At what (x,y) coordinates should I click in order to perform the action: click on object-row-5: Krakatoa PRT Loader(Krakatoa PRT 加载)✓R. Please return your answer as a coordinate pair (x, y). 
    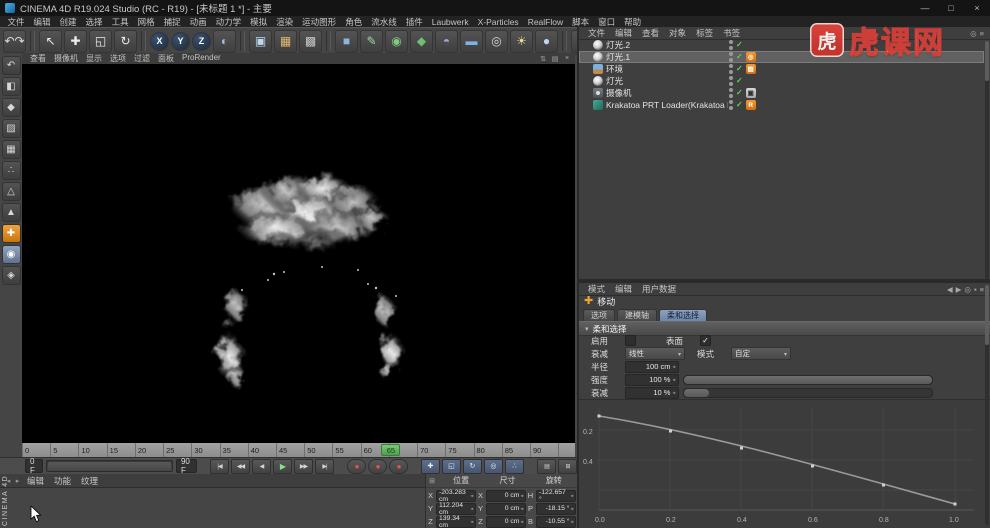
    Looking at the image, I should click on (781, 105).